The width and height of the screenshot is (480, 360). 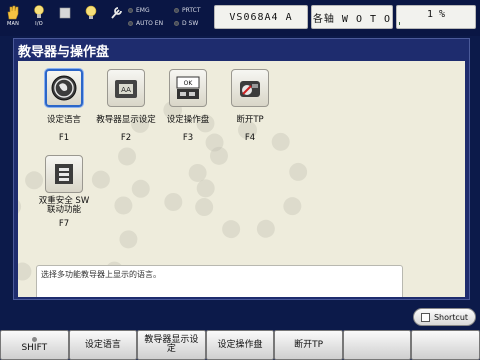 I want to click on speed-percent-box: 1 %, so click(x=436, y=17).